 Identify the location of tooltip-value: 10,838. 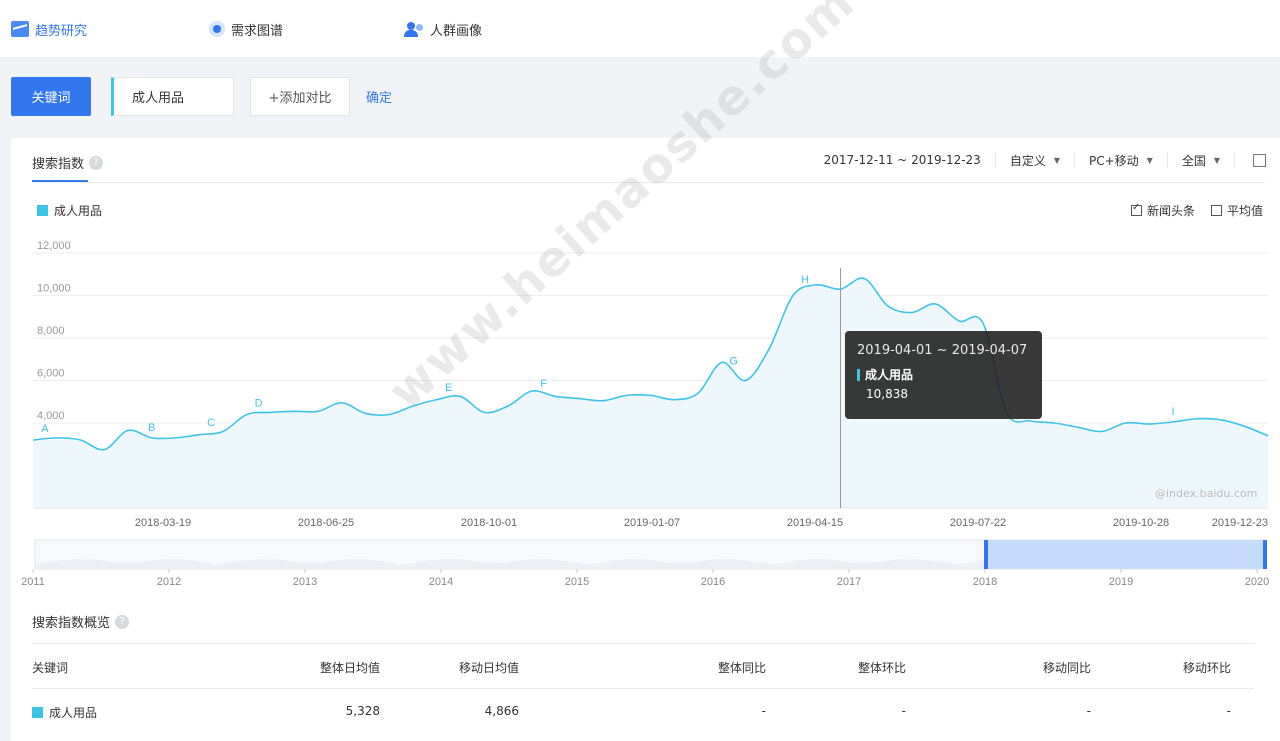
(887, 394).